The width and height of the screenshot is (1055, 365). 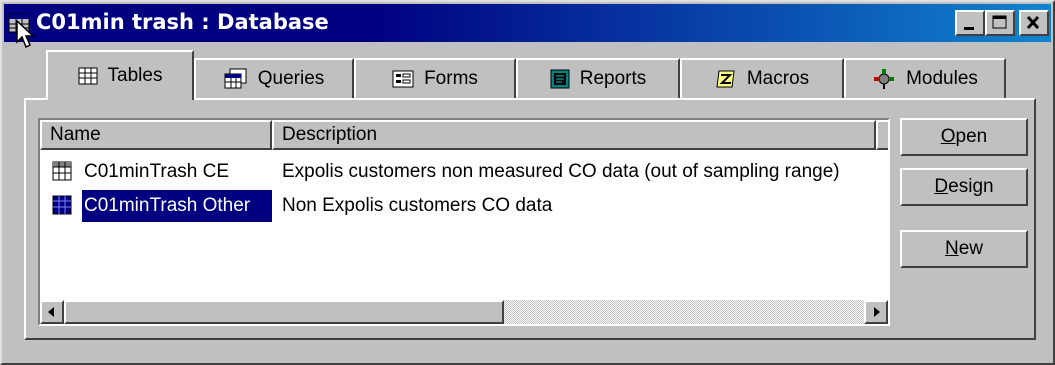 I want to click on close-icon, so click(x=1033, y=22).